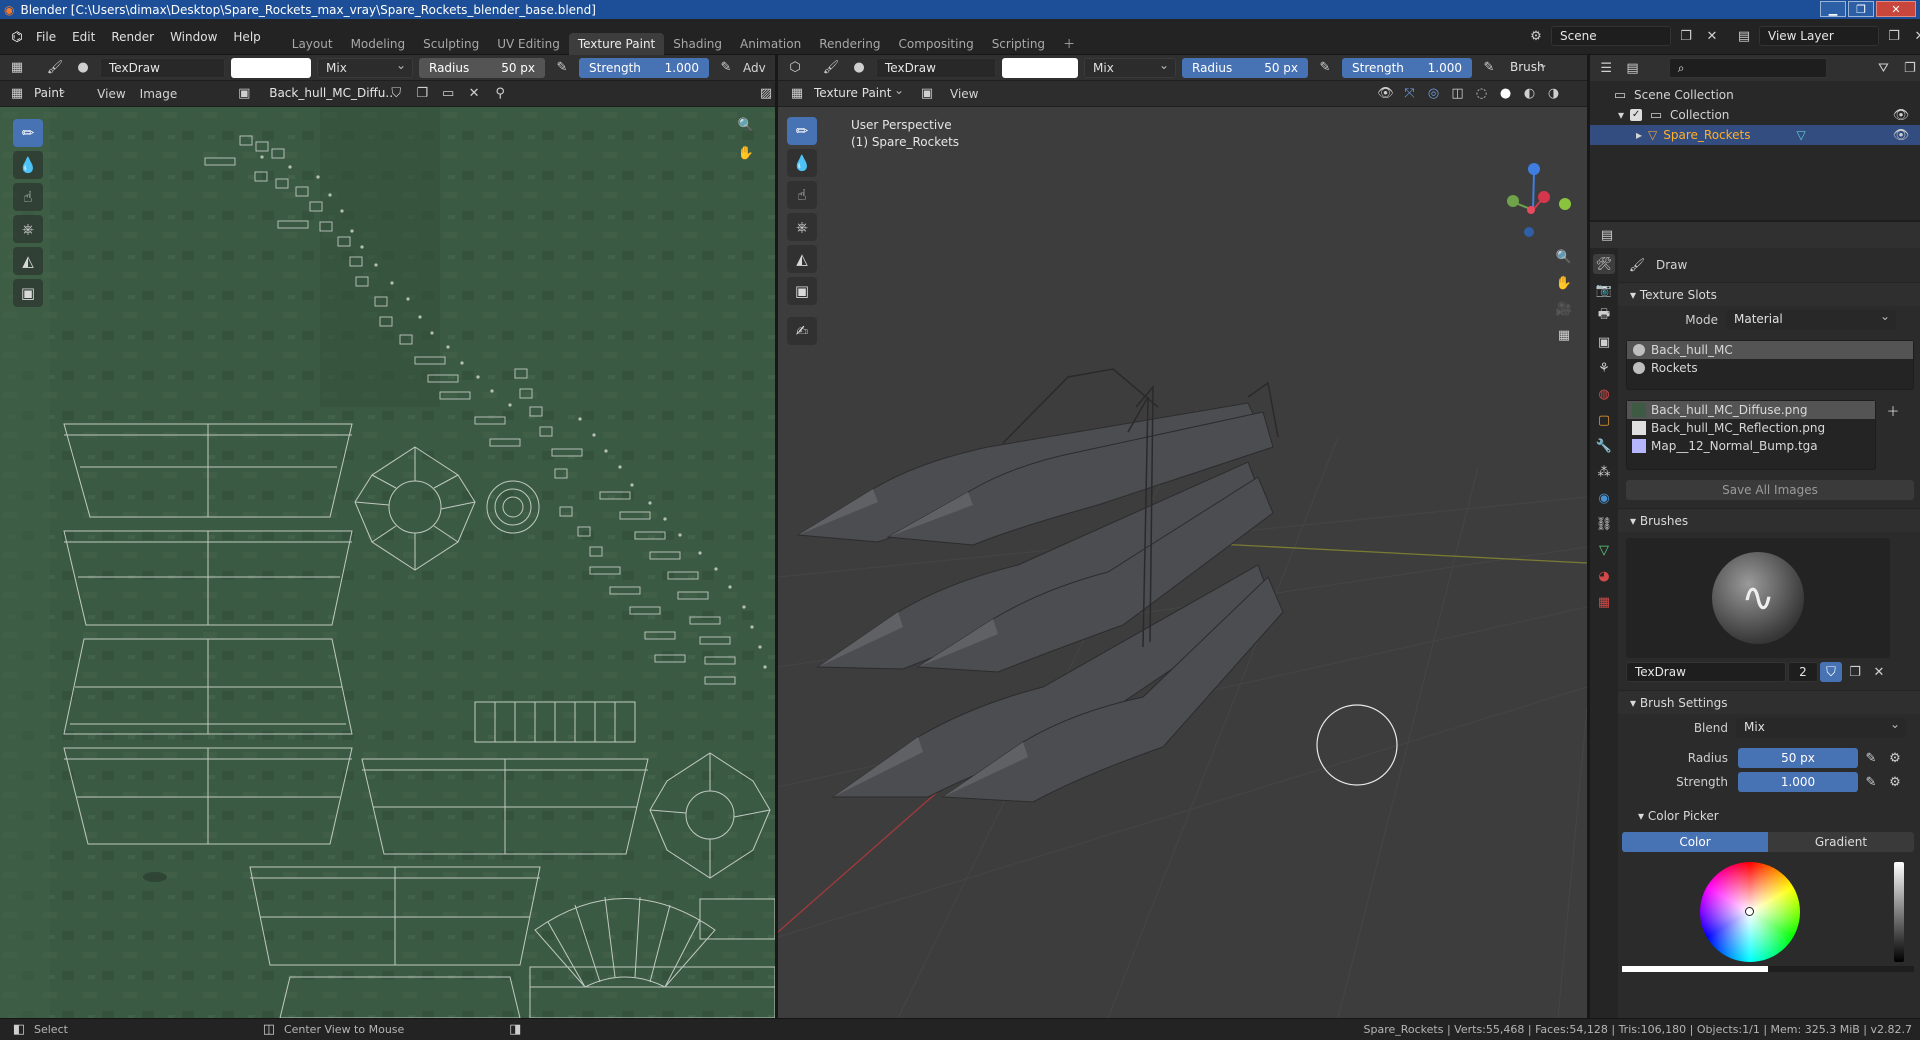 The width and height of the screenshot is (1920, 1040). Describe the element at coordinates (1895, 782) in the screenshot. I see `strength-jitter-icon: ⚙` at that location.